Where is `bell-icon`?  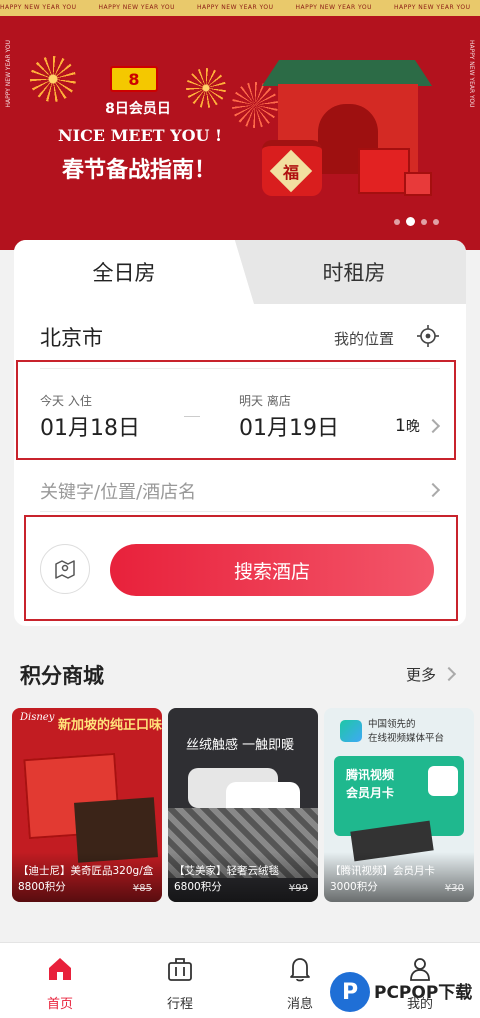 bell-icon is located at coordinates (300, 970).